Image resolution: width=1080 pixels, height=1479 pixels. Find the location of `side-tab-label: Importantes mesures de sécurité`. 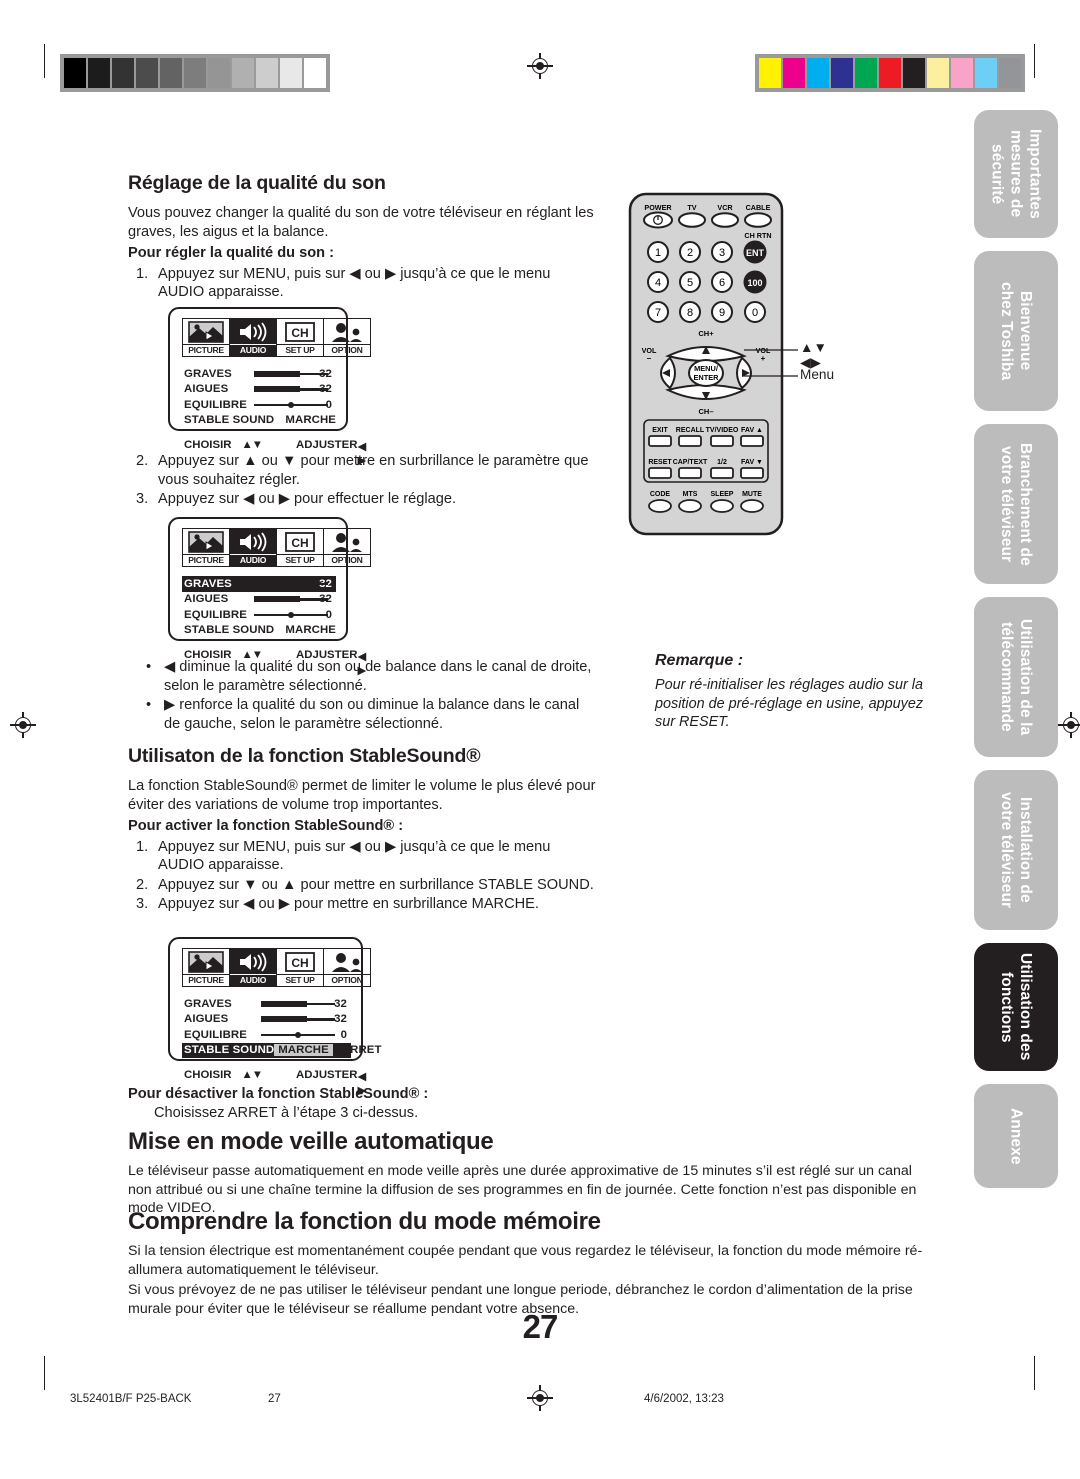

side-tab-label: Importantes mesures de sécurité is located at coordinates (1016, 174).